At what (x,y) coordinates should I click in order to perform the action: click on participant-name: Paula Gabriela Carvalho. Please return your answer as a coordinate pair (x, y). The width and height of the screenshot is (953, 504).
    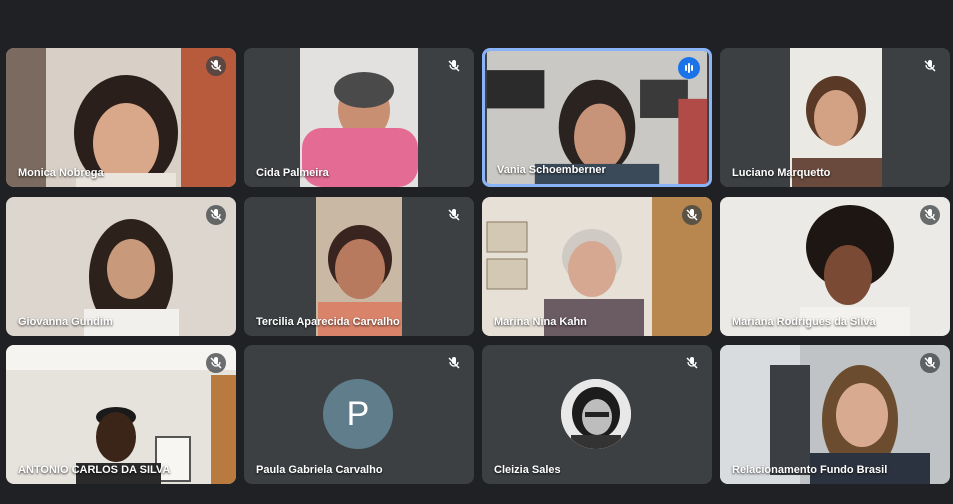
    Looking at the image, I should click on (319, 470).